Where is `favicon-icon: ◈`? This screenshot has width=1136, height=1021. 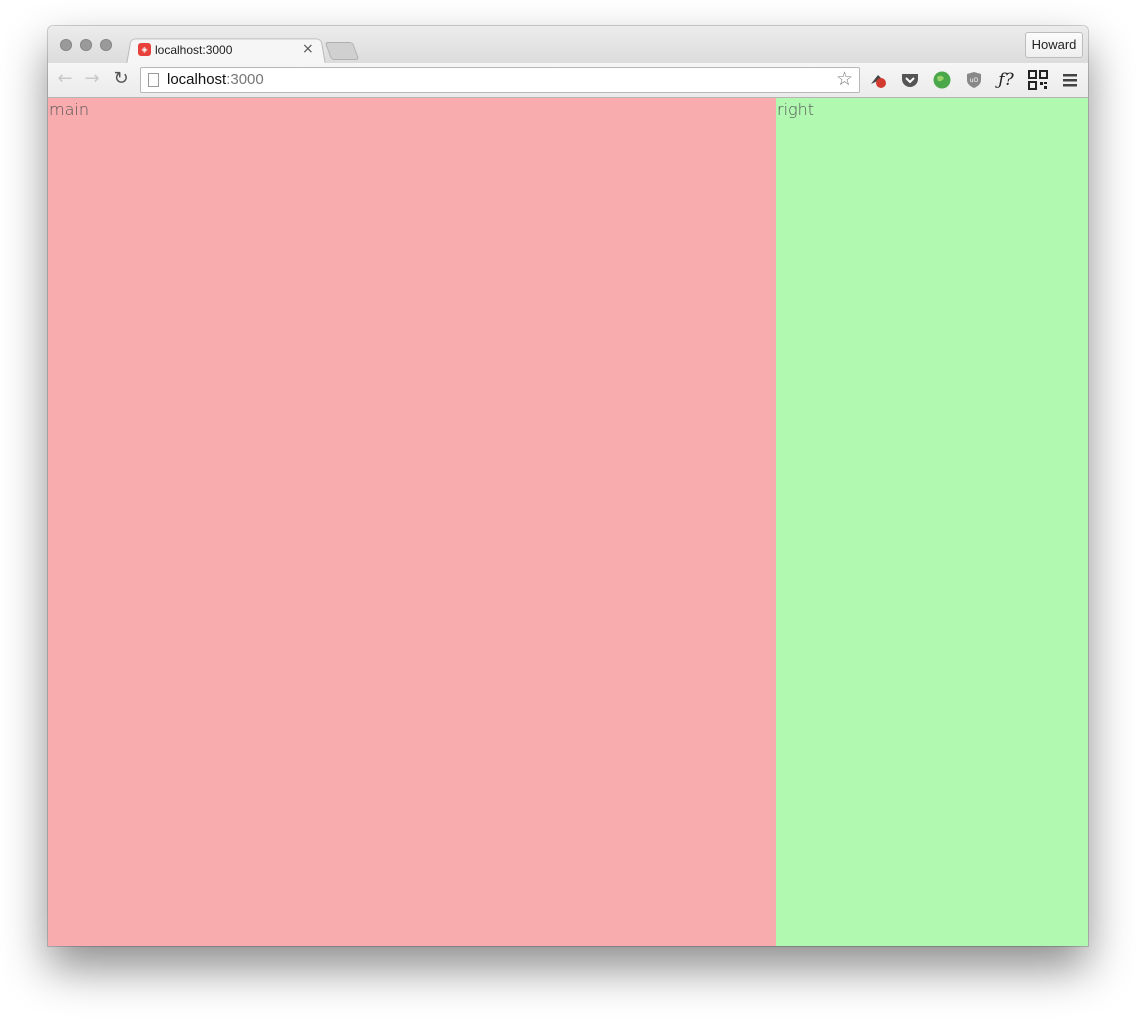
favicon-icon: ◈ is located at coordinates (144, 49).